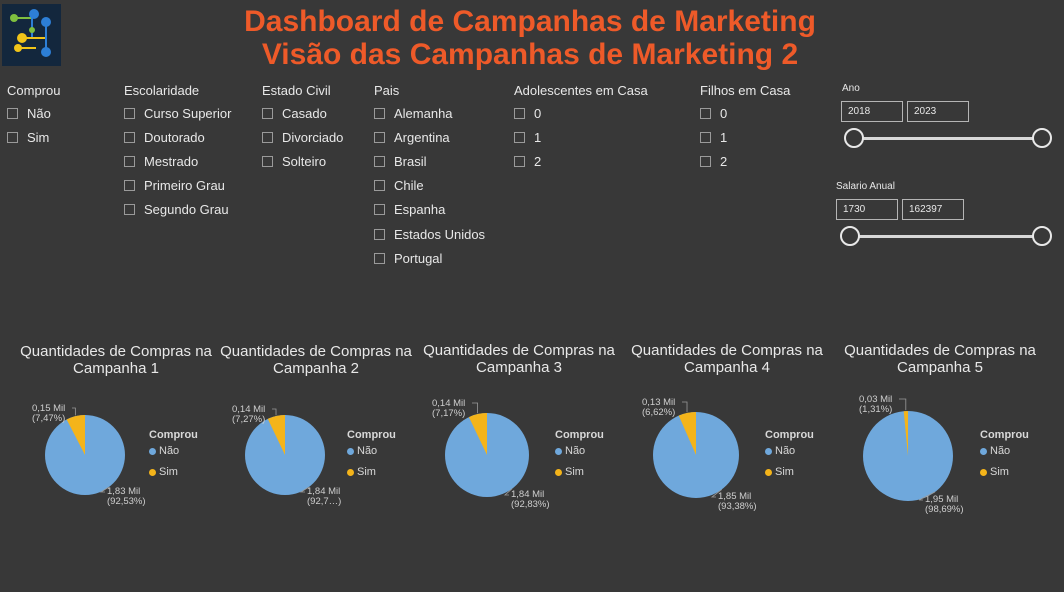  Describe the element at coordinates (429, 161) in the screenshot. I see `checkbox-option: Brasil` at that location.